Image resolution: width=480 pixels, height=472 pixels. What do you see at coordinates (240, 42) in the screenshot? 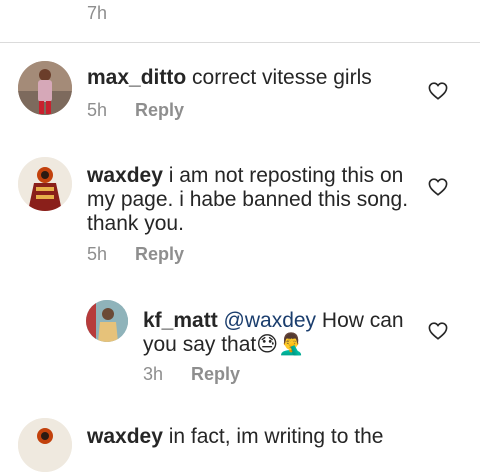
I see `divider` at bounding box center [240, 42].